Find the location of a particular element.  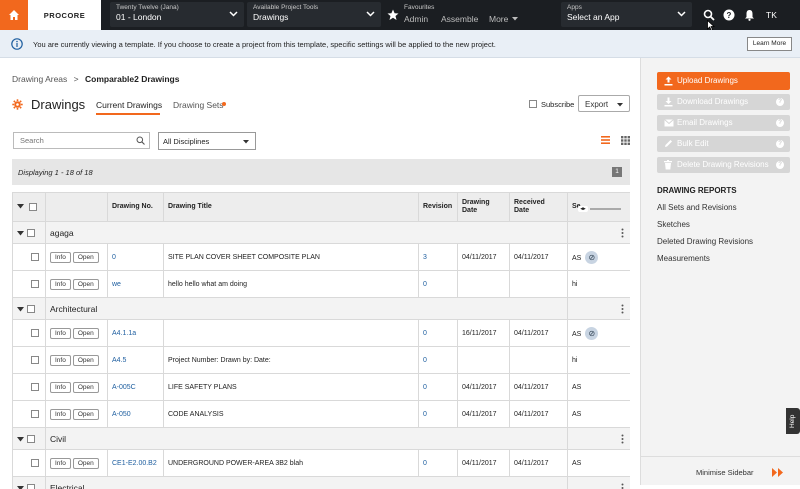

delete-revisions-button: Delete Drawing Revisions ? is located at coordinates (723, 165).